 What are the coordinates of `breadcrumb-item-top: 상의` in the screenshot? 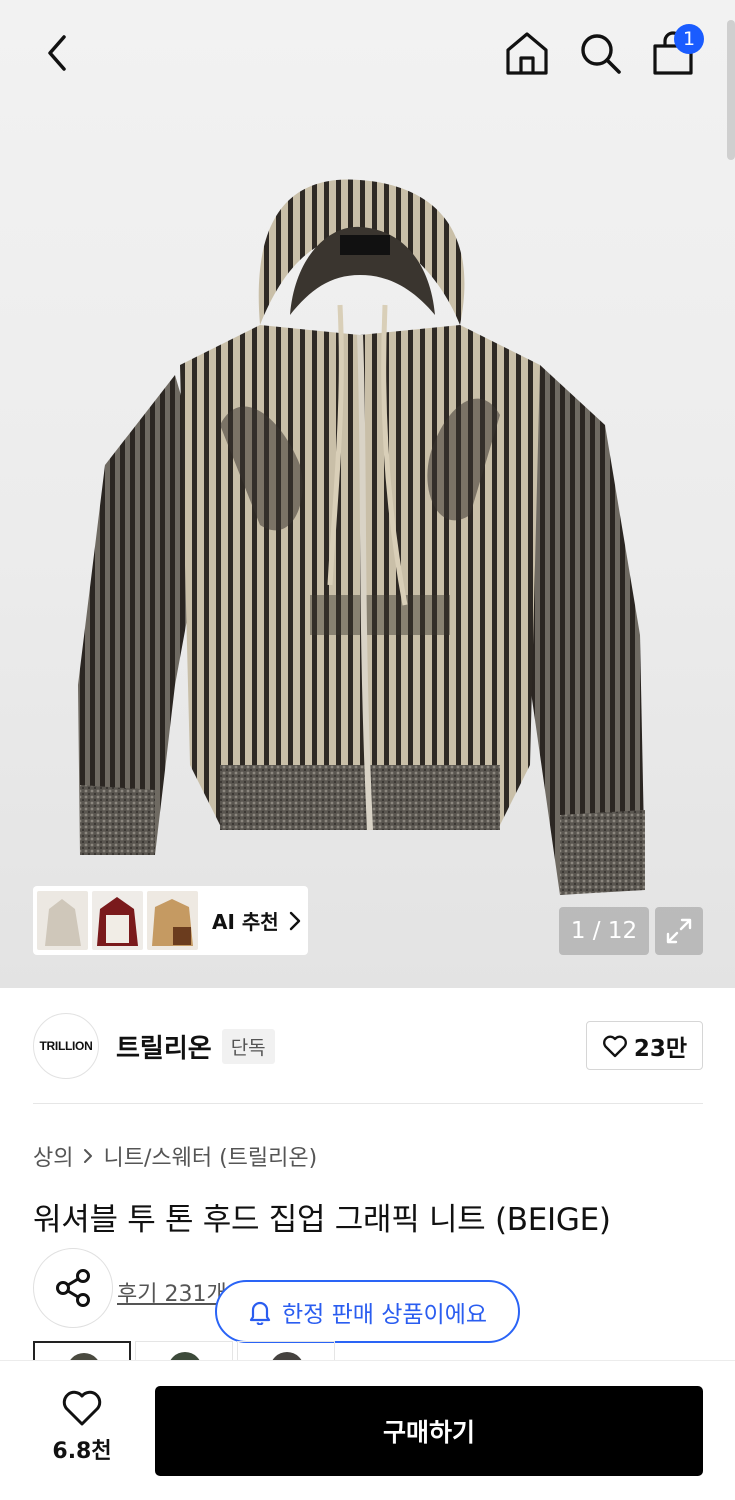 It's located at (53, 1156).